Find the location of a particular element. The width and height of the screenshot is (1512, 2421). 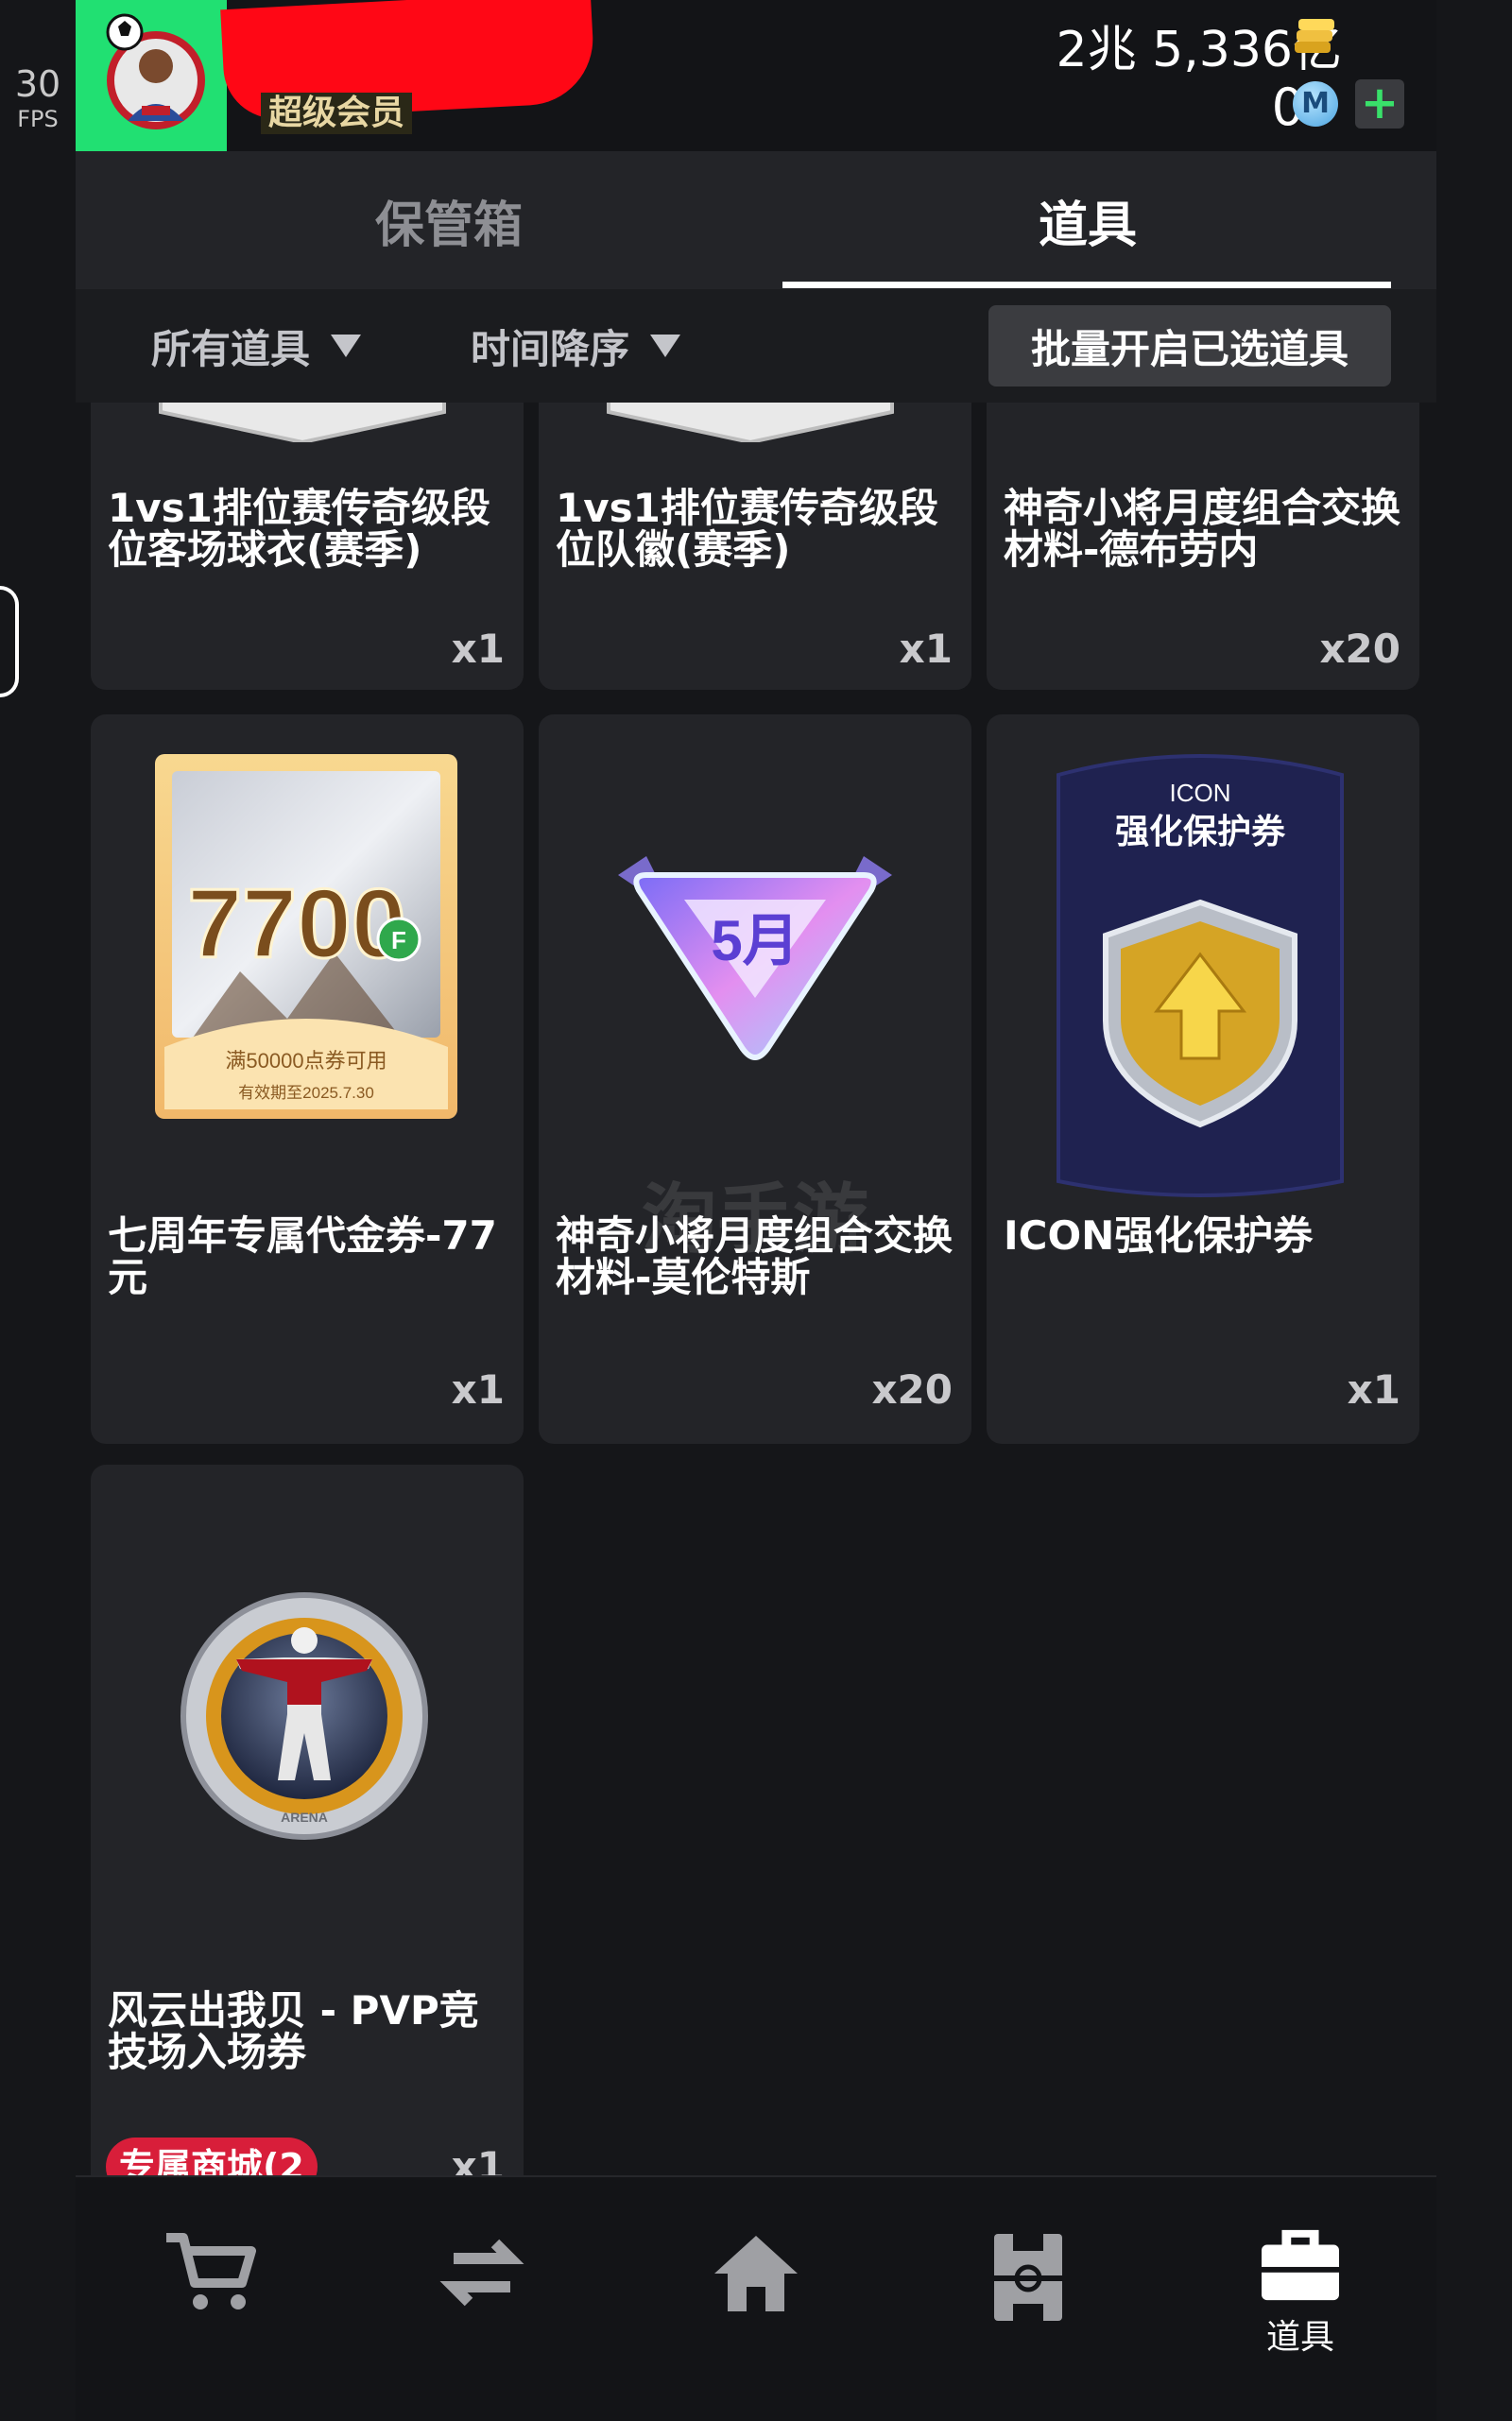

nav-pitch is located at coordinates (1028, 2296).